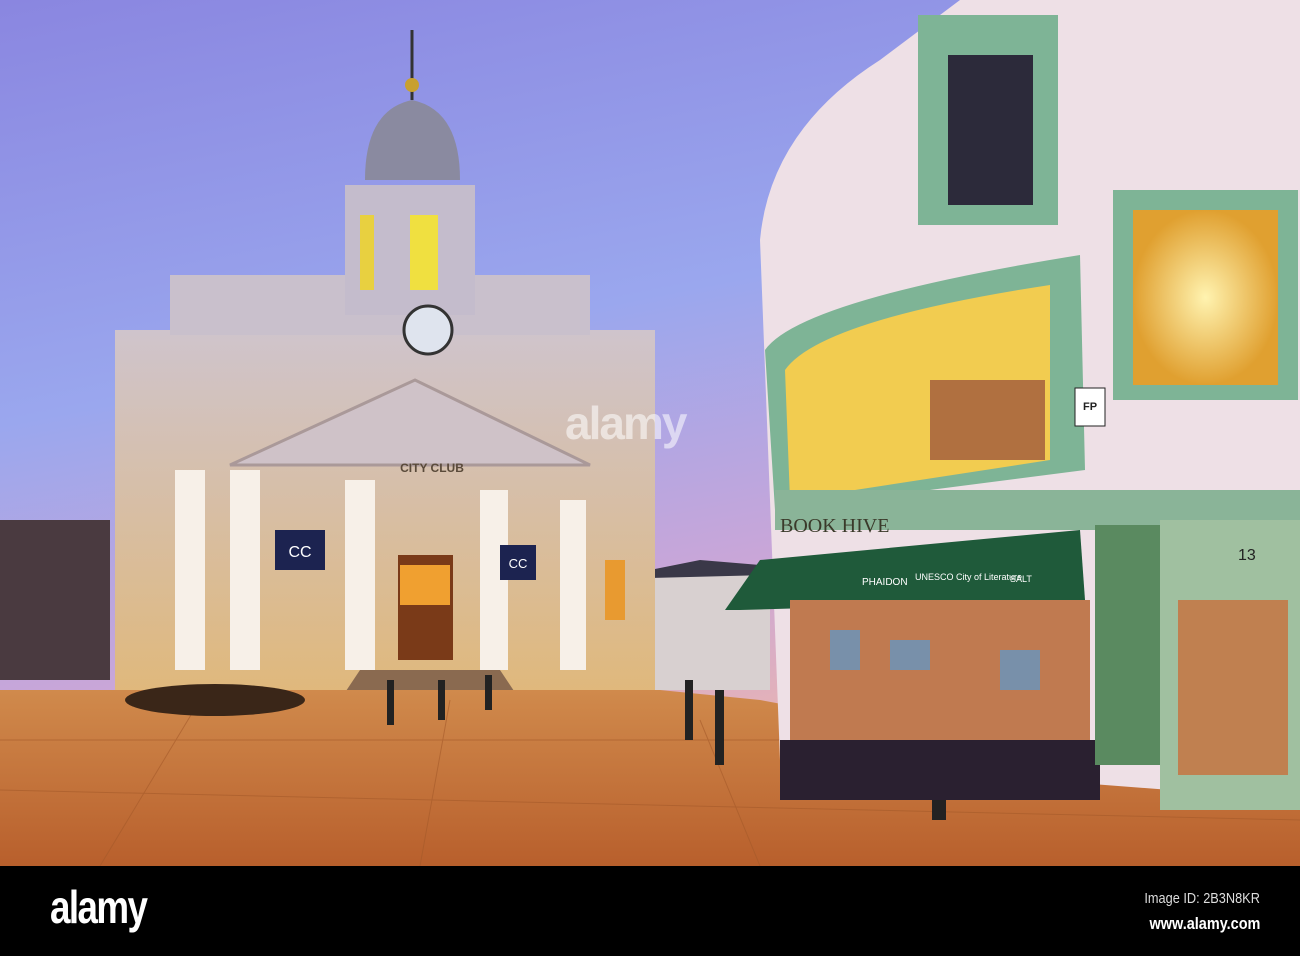 This screenshot has width=1300, height=956. I want to click on club-banner-right: CC, so click(518, 563).